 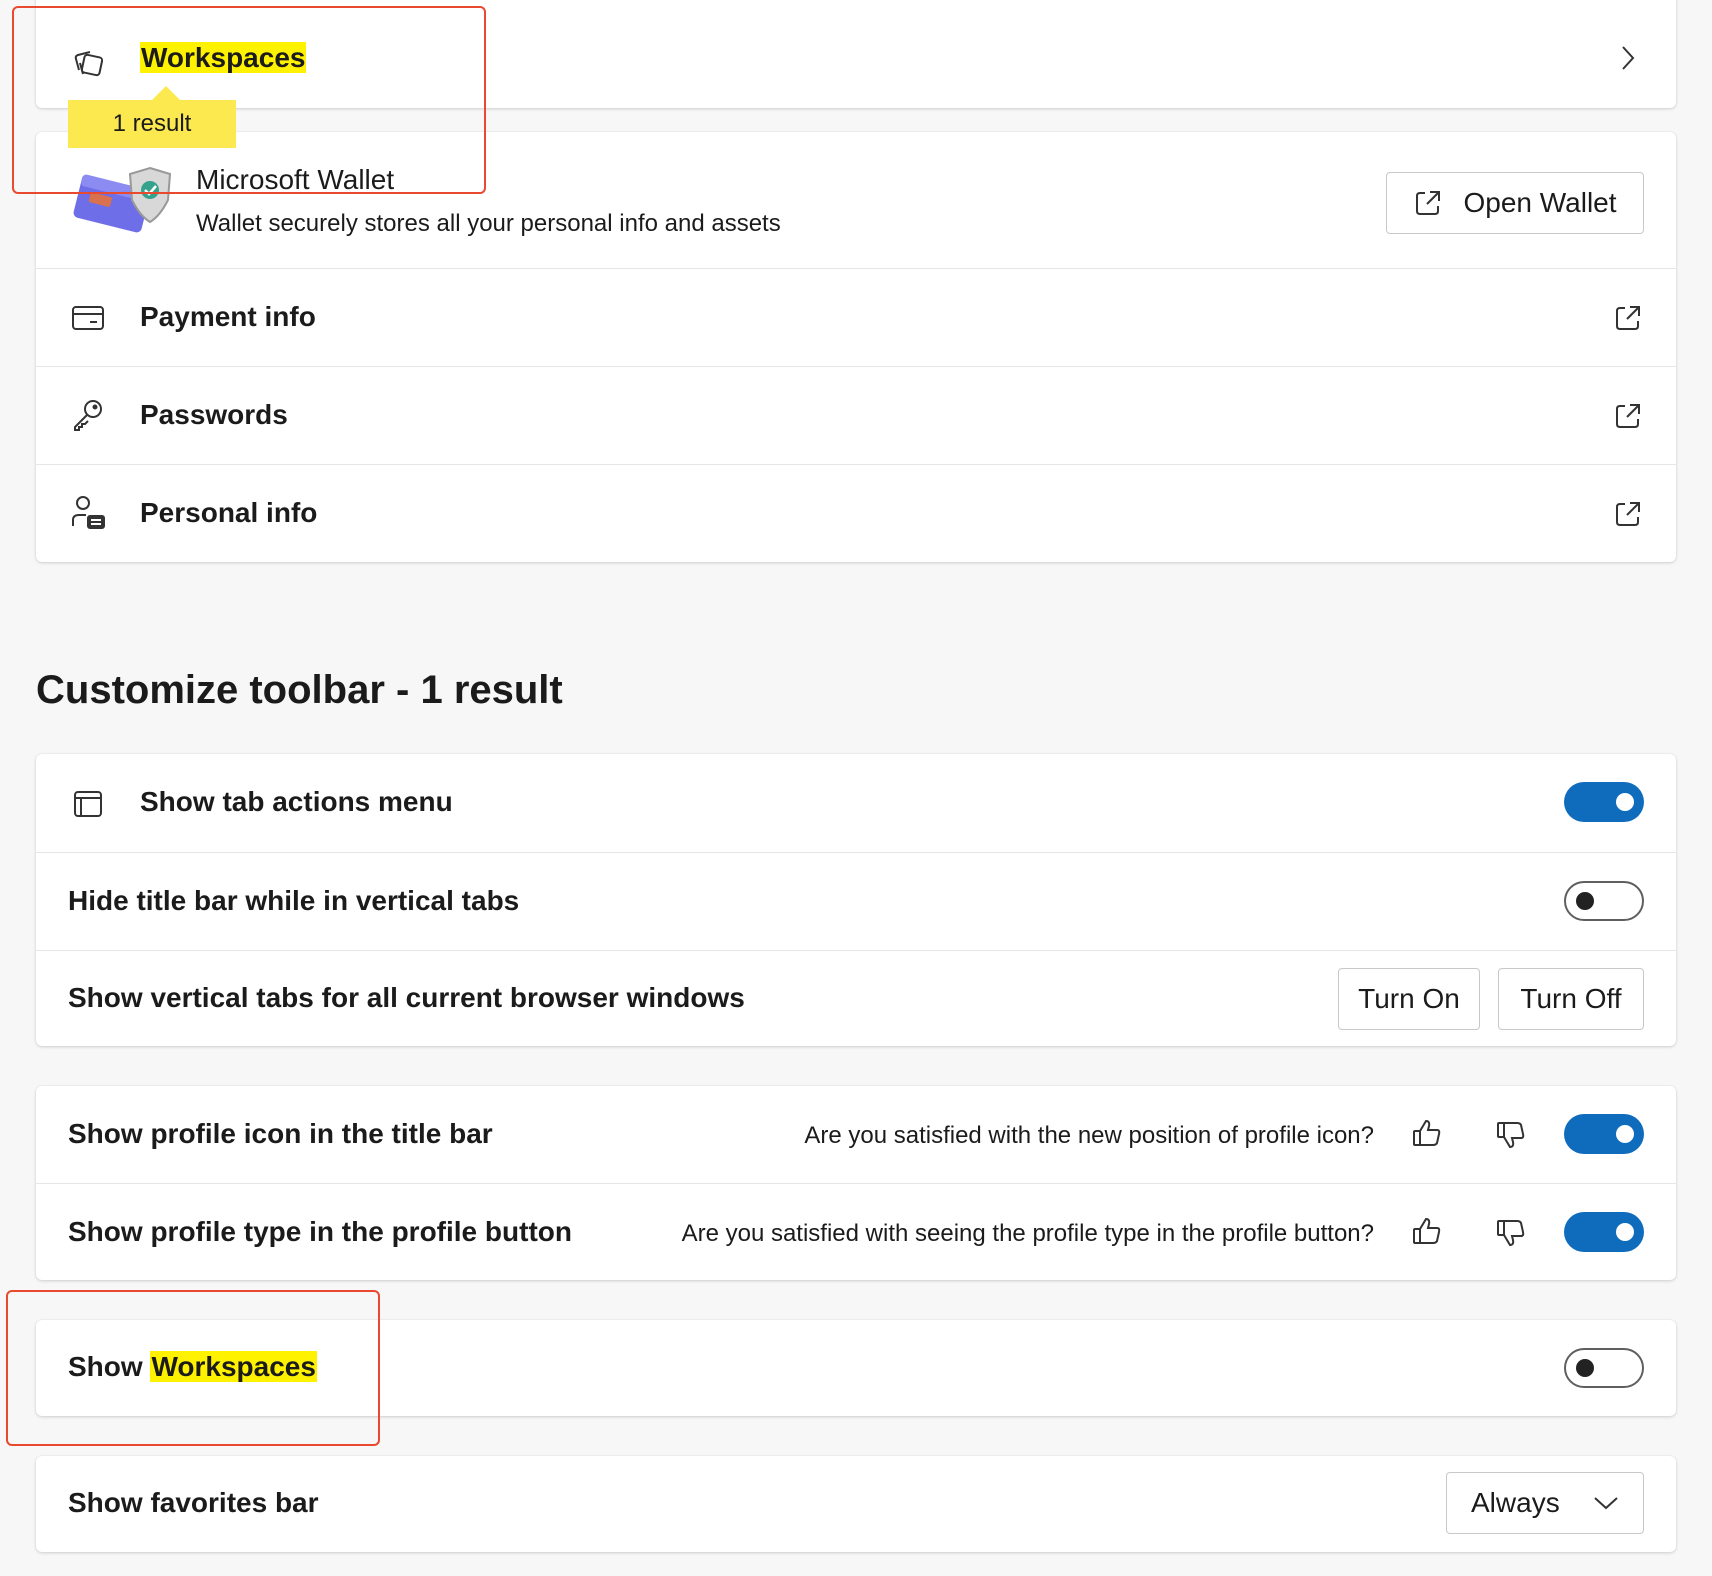 I want to click on key-icon, so click(x=88, y=415).